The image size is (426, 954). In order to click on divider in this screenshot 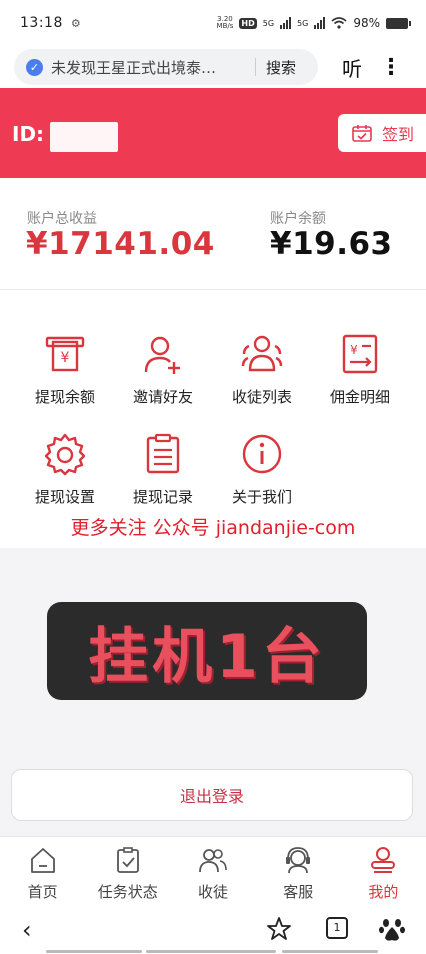, I will do `click(255, 67)`.